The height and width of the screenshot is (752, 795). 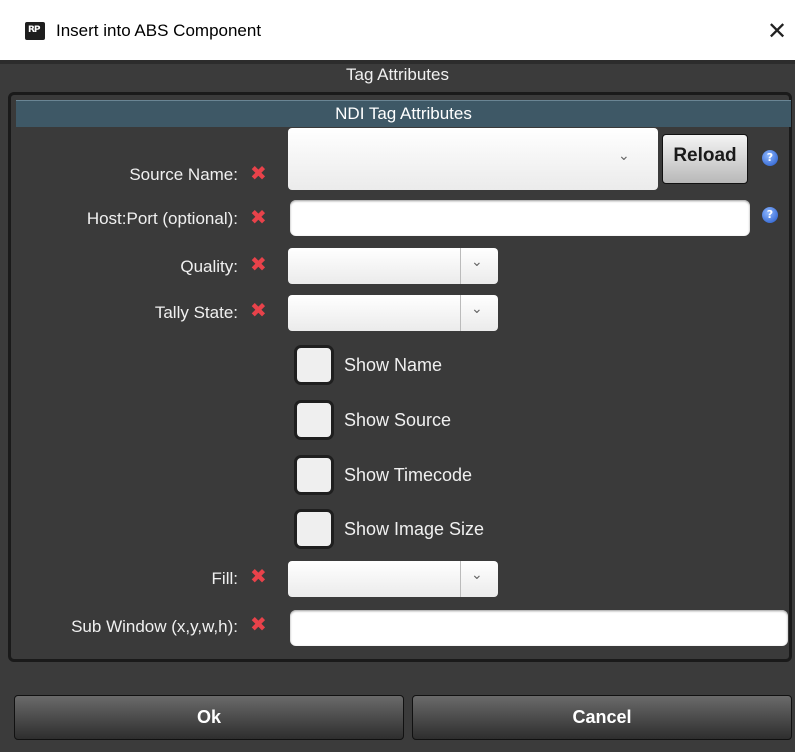 I want to click on reload-button: Reload, so click(x=705, y=159).